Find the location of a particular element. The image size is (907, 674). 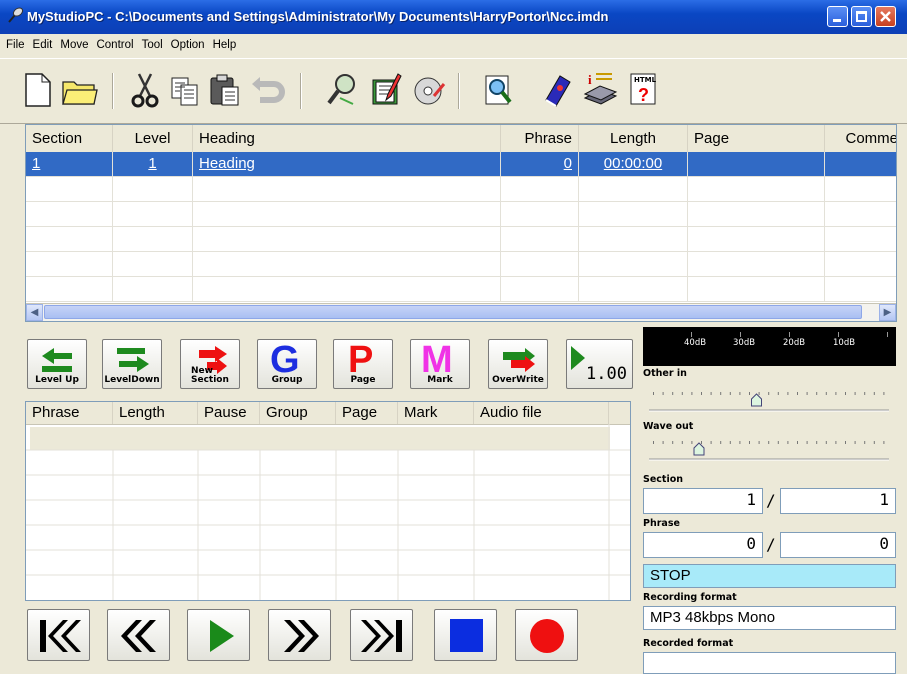

fast-forward-button is located at coordinates (299, 635).